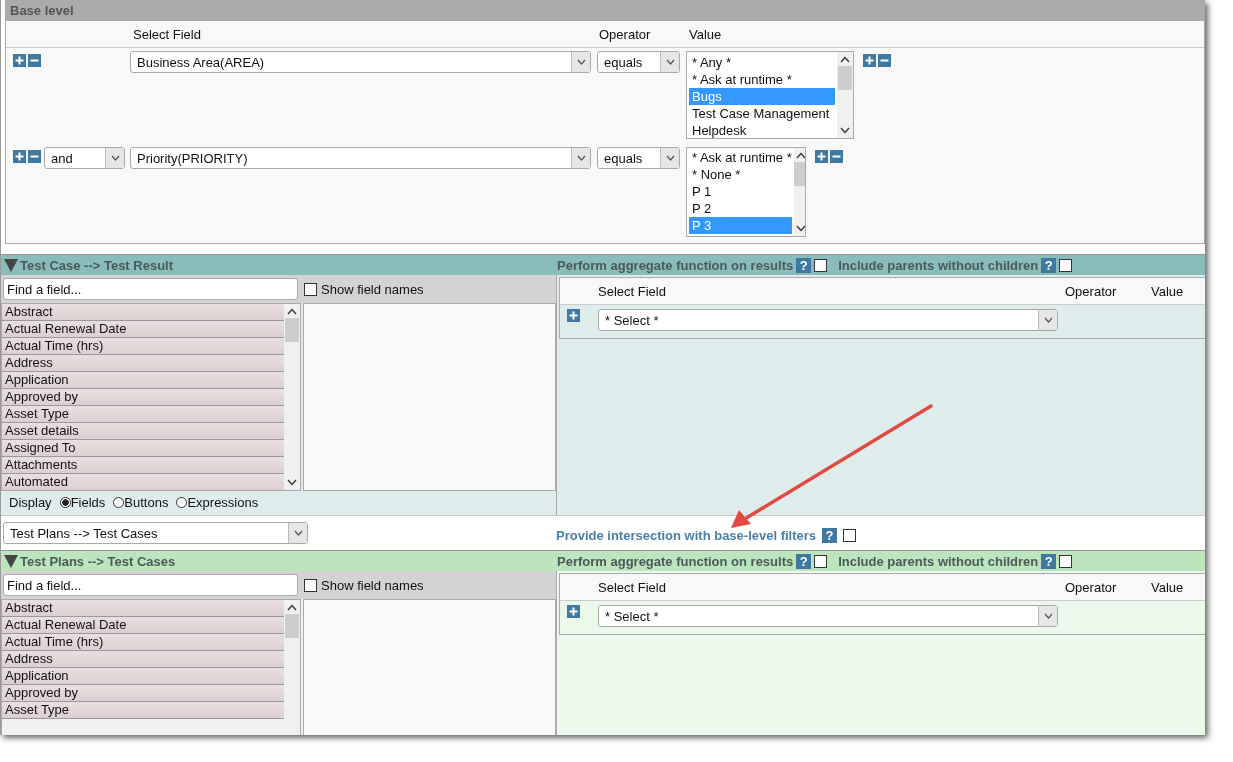 This screenshot has width=1233, height=762. I want to click on value-listbox: * Any * * Ask at runtime * Bugs Test Case Management Helpdesk, so click(770, 95).